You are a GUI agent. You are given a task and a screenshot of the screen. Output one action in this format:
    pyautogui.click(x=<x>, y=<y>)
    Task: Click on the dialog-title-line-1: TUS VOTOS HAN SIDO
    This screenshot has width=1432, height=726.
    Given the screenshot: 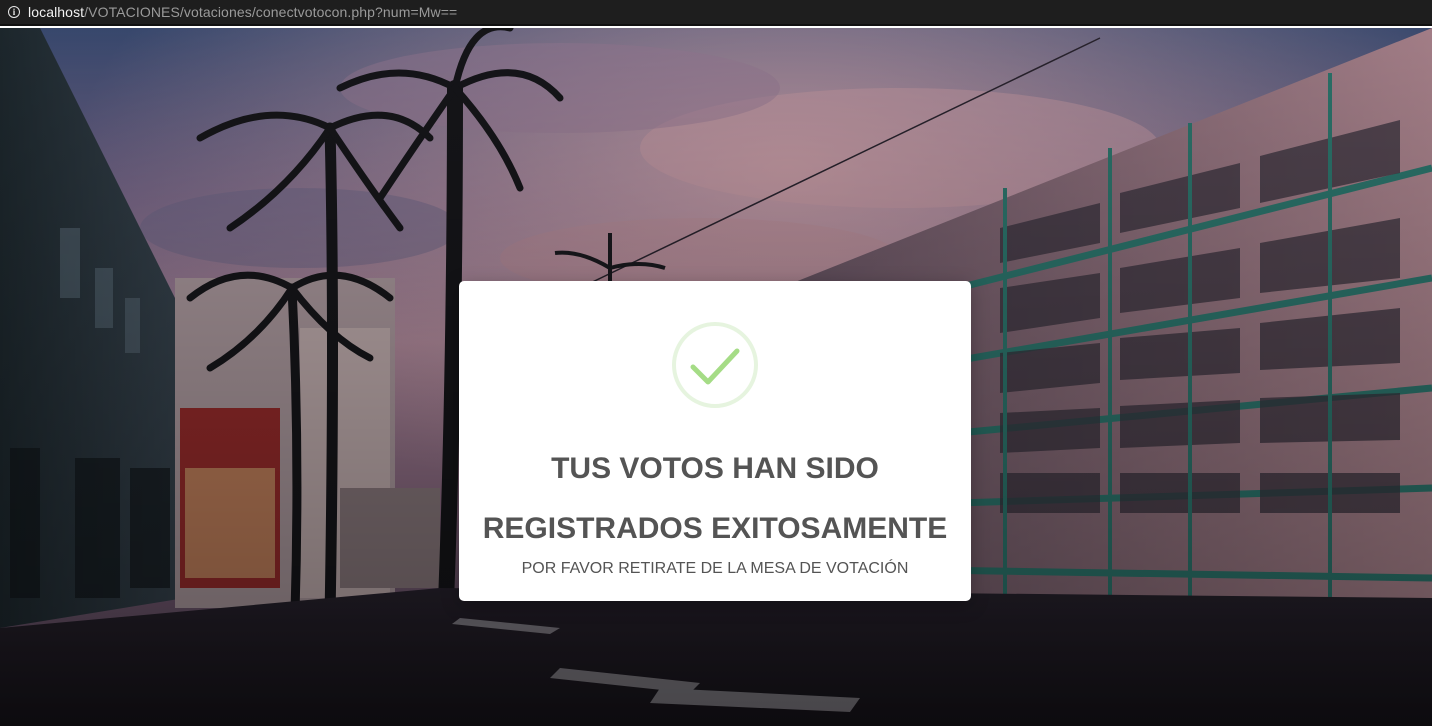 What is the action you would take?
    pyautogui.click(x=715, y=468)
    